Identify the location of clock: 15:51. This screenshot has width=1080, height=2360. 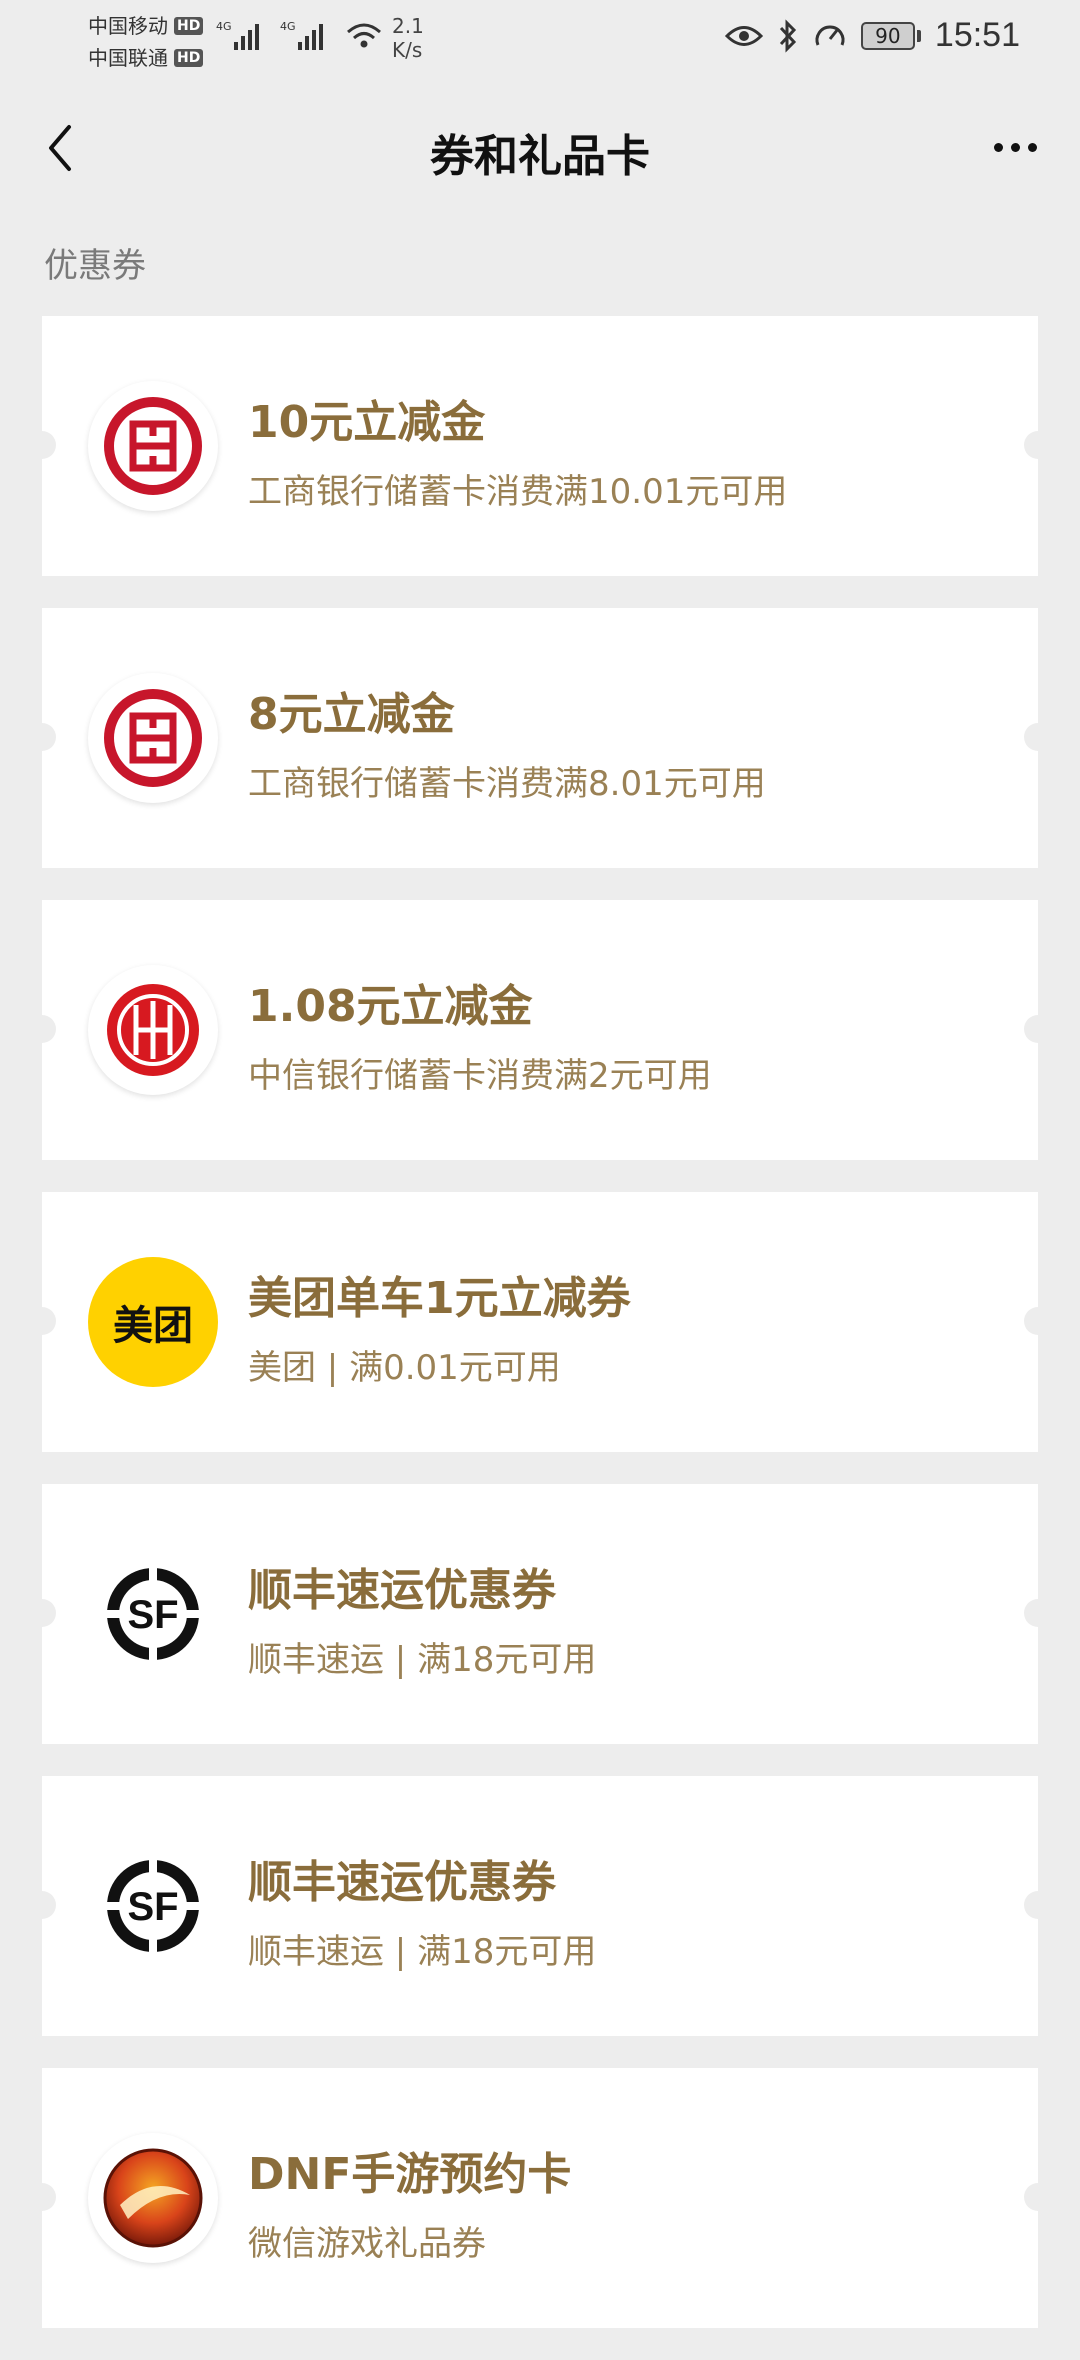
(977, 35).